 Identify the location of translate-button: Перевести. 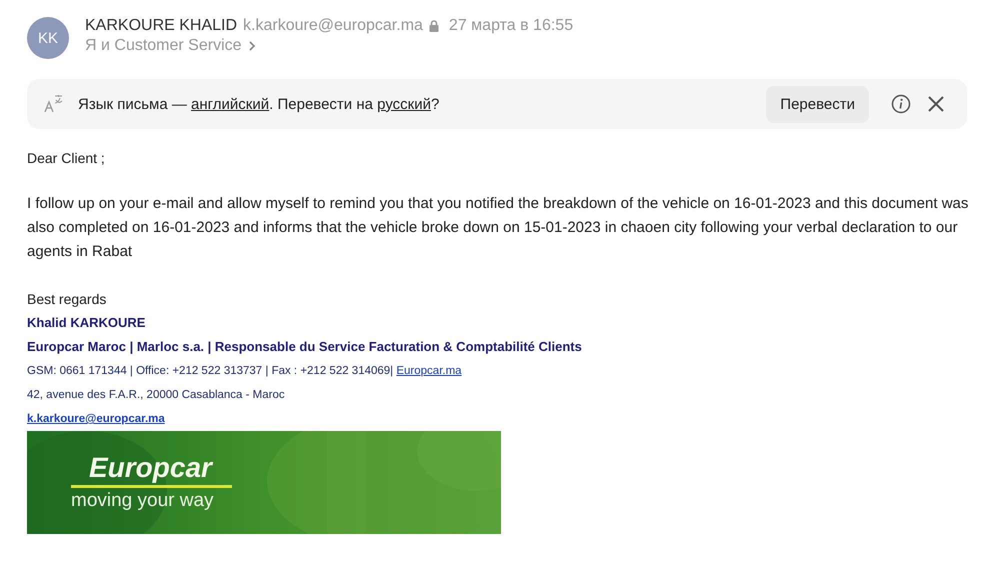
(817, 104).